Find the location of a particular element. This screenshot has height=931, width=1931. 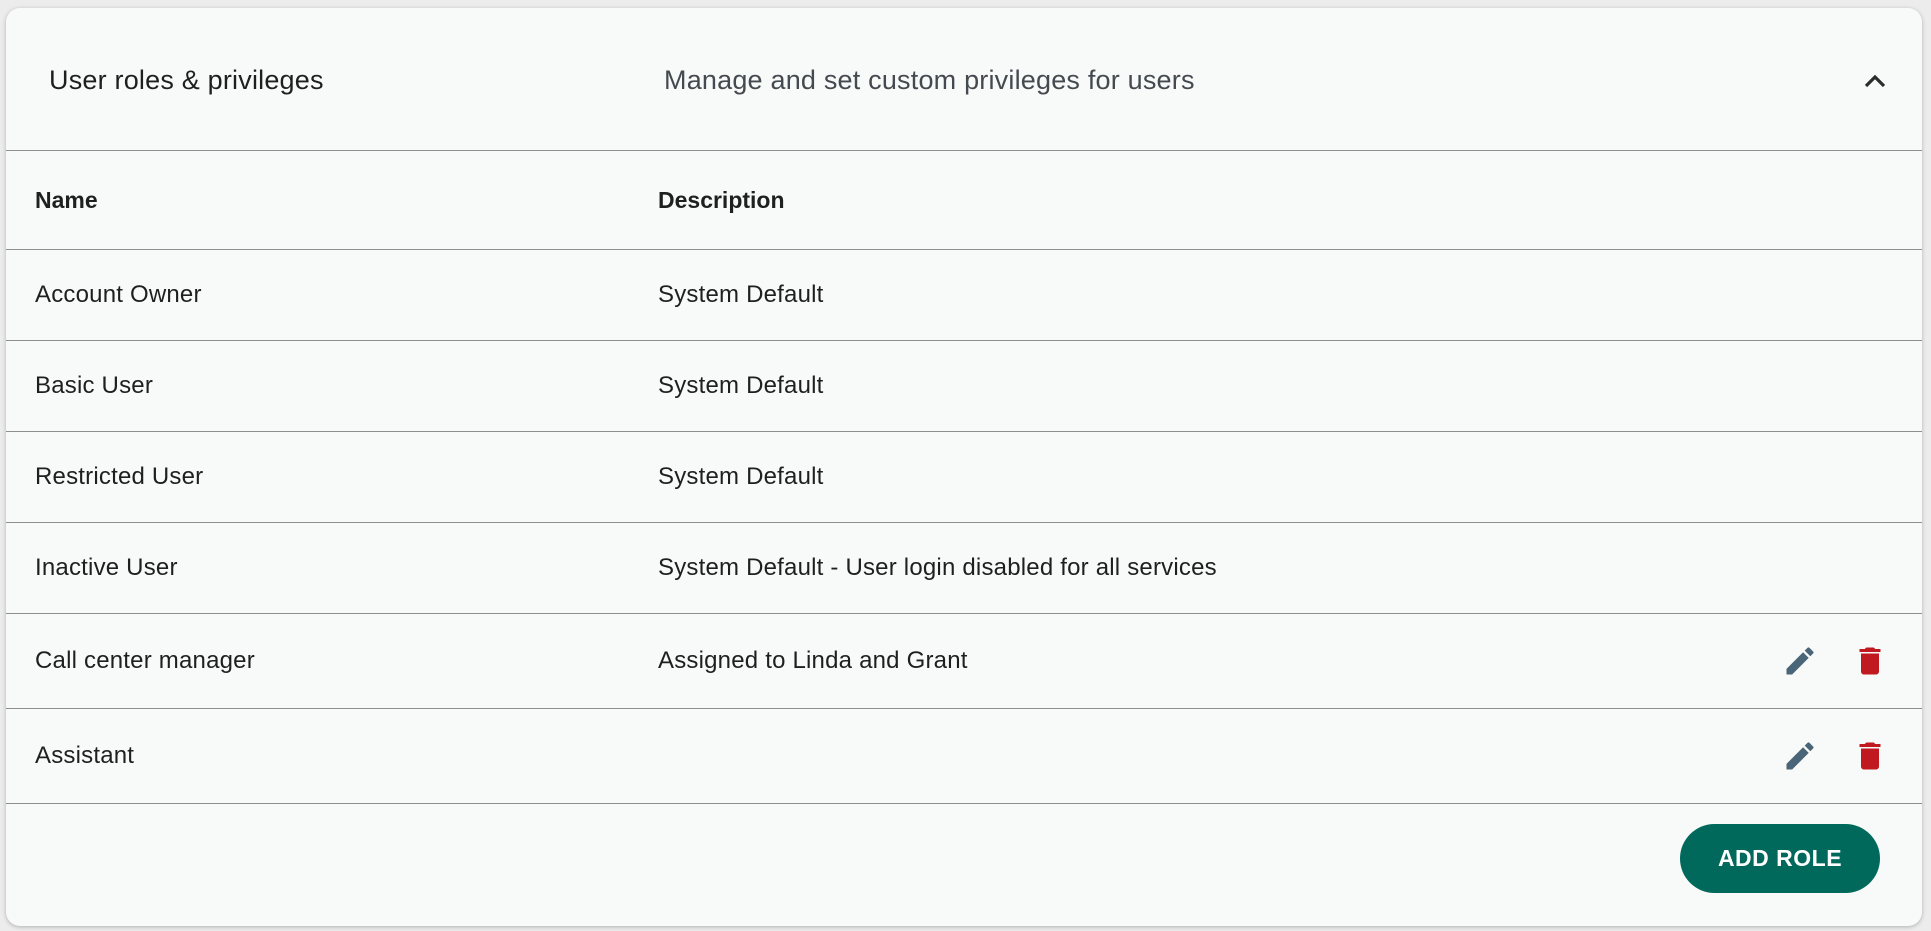

collapse-button is located at coordinates (1875, 81).